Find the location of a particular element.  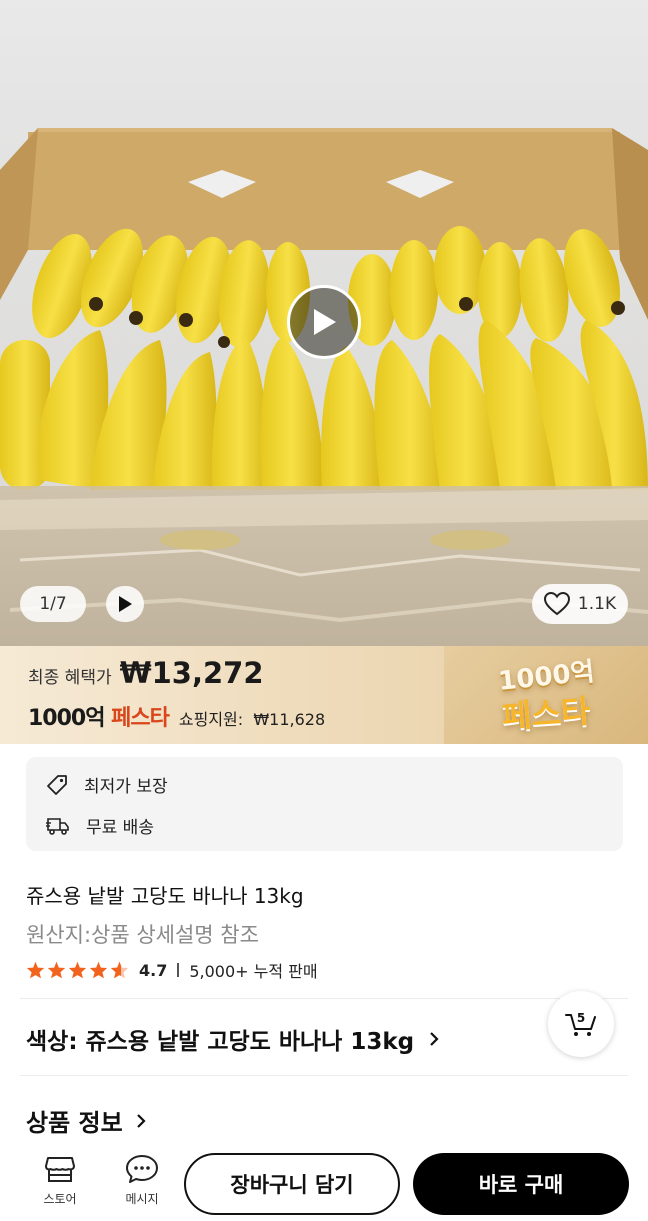

message-tab-label: 메시지 is located at coordinates (142, 1199).